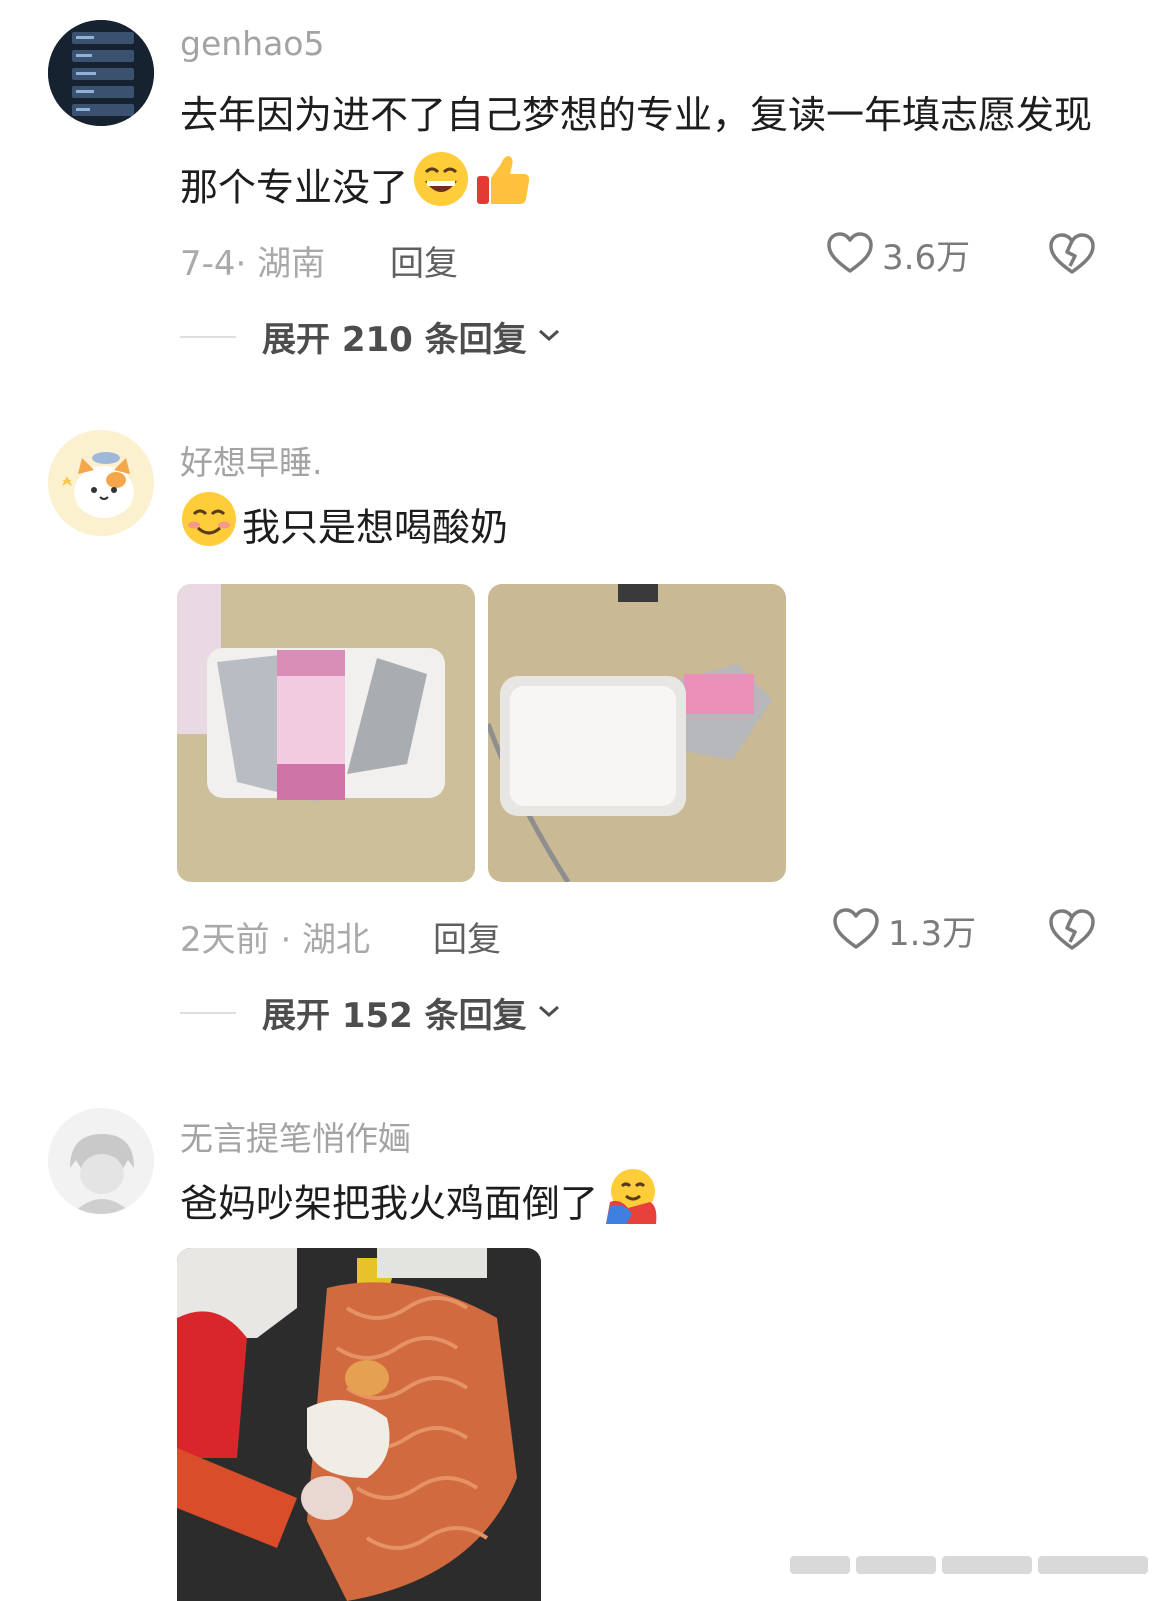  Describe the element at coordinates (253, 264) in the screenshot. I see `comment-meta: 7-4· 湖南` at that location.